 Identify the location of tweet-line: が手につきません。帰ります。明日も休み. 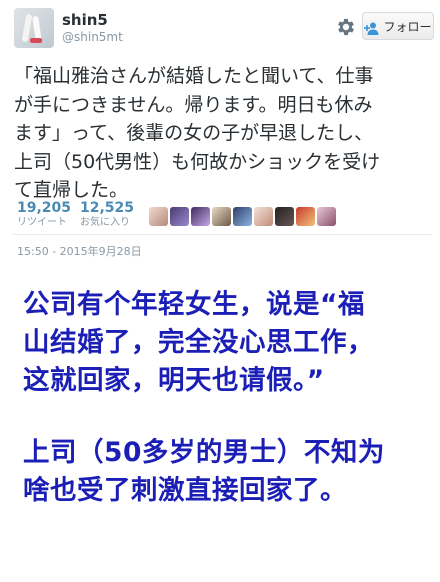
(193, 104).